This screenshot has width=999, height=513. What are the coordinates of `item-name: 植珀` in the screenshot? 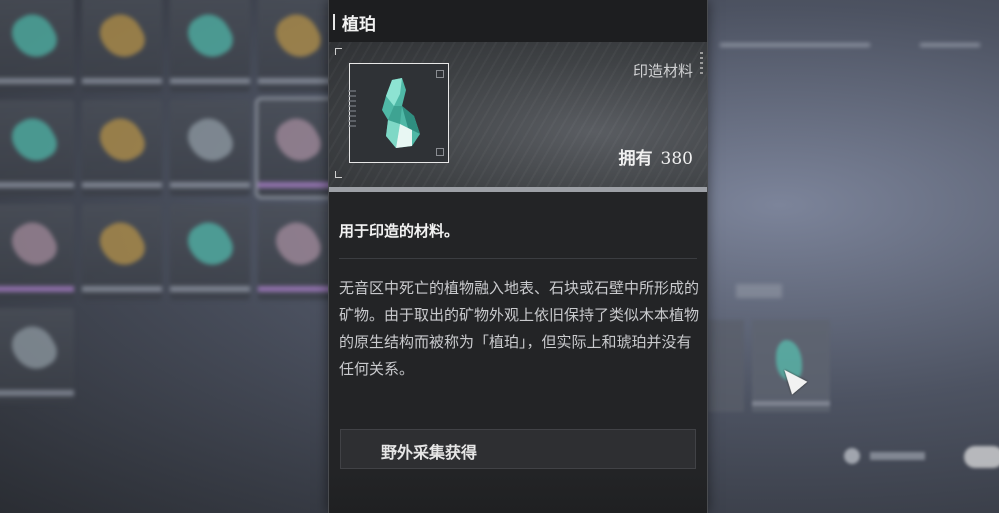 It's located at (359, 25).